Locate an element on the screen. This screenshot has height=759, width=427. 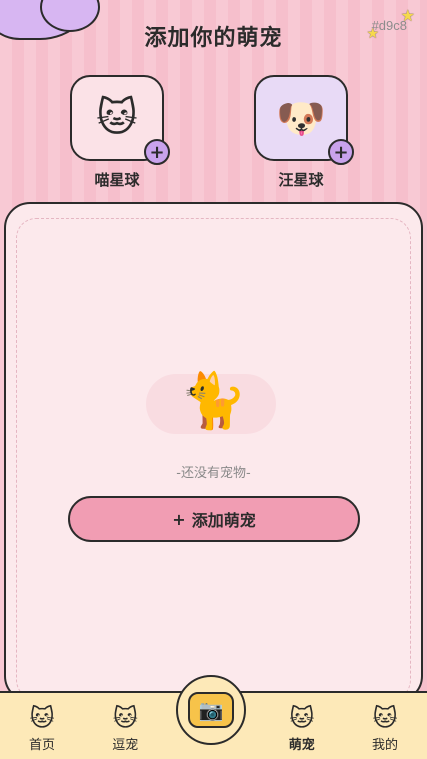
play-cat-icon: 🐱 is located at coordinates (125, 718).